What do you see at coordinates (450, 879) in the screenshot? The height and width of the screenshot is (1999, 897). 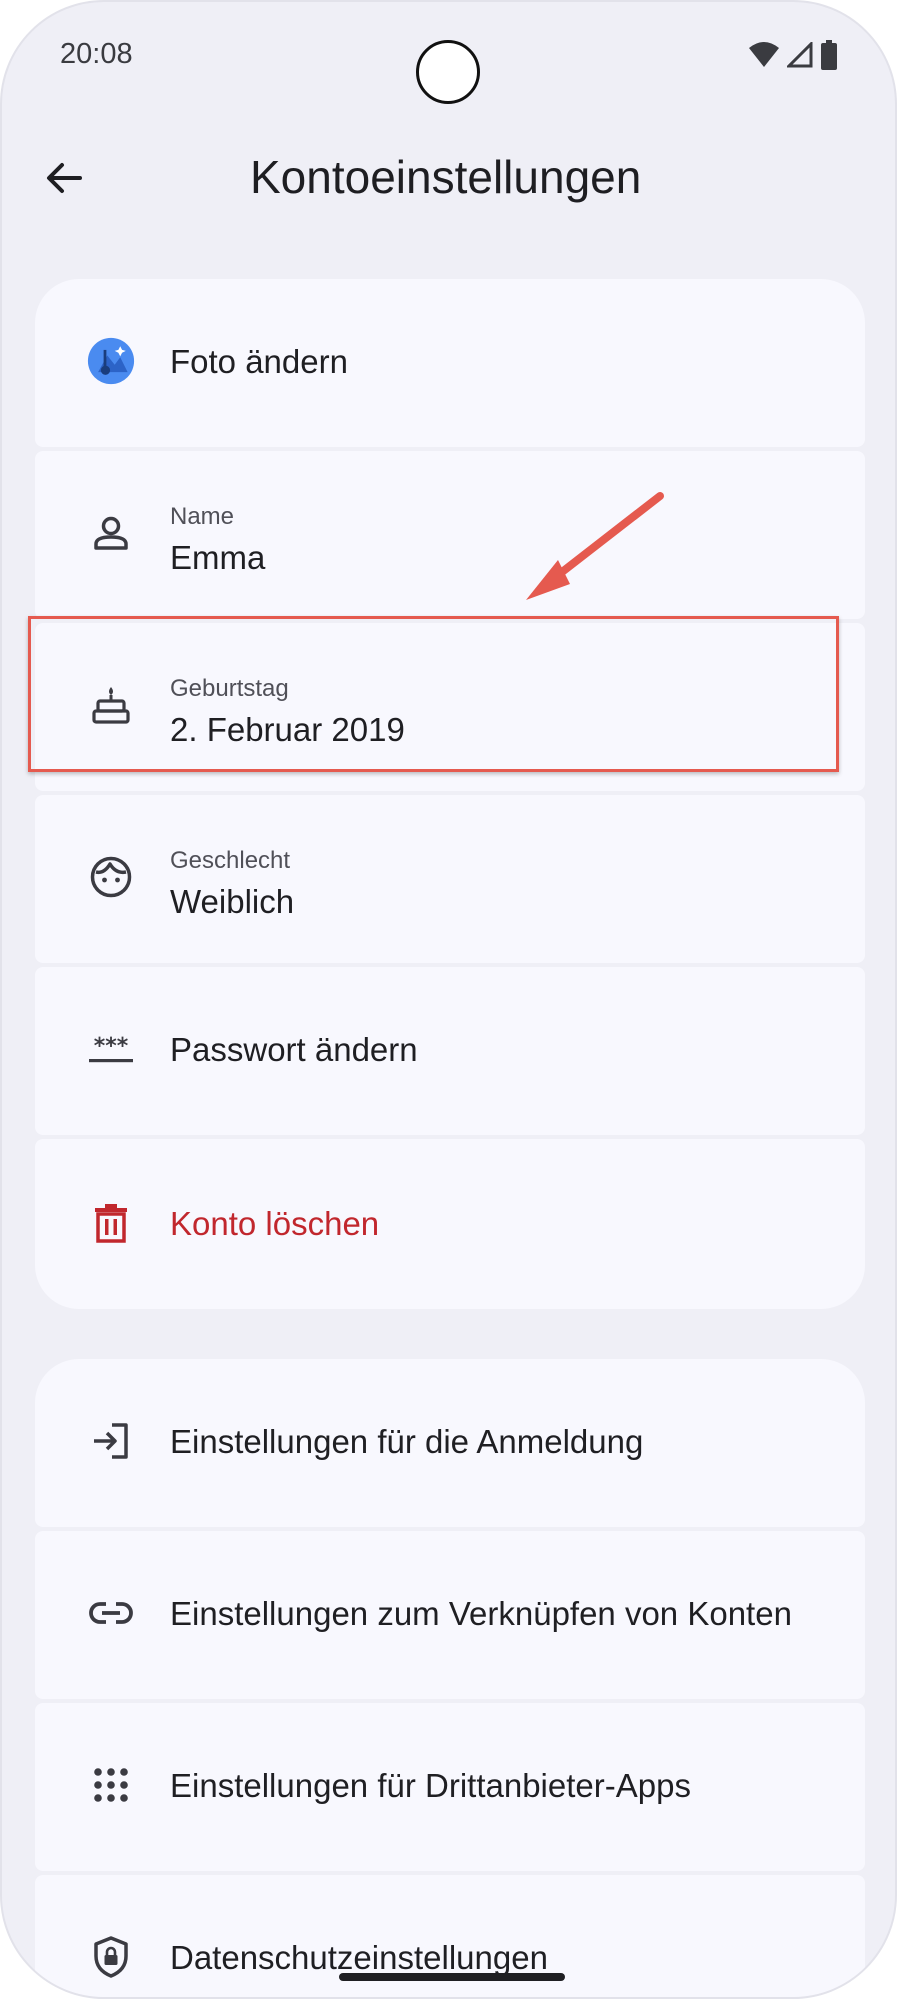 I see `gender-item: Geschlecht Weiblich` at bounding box center [450, 879].